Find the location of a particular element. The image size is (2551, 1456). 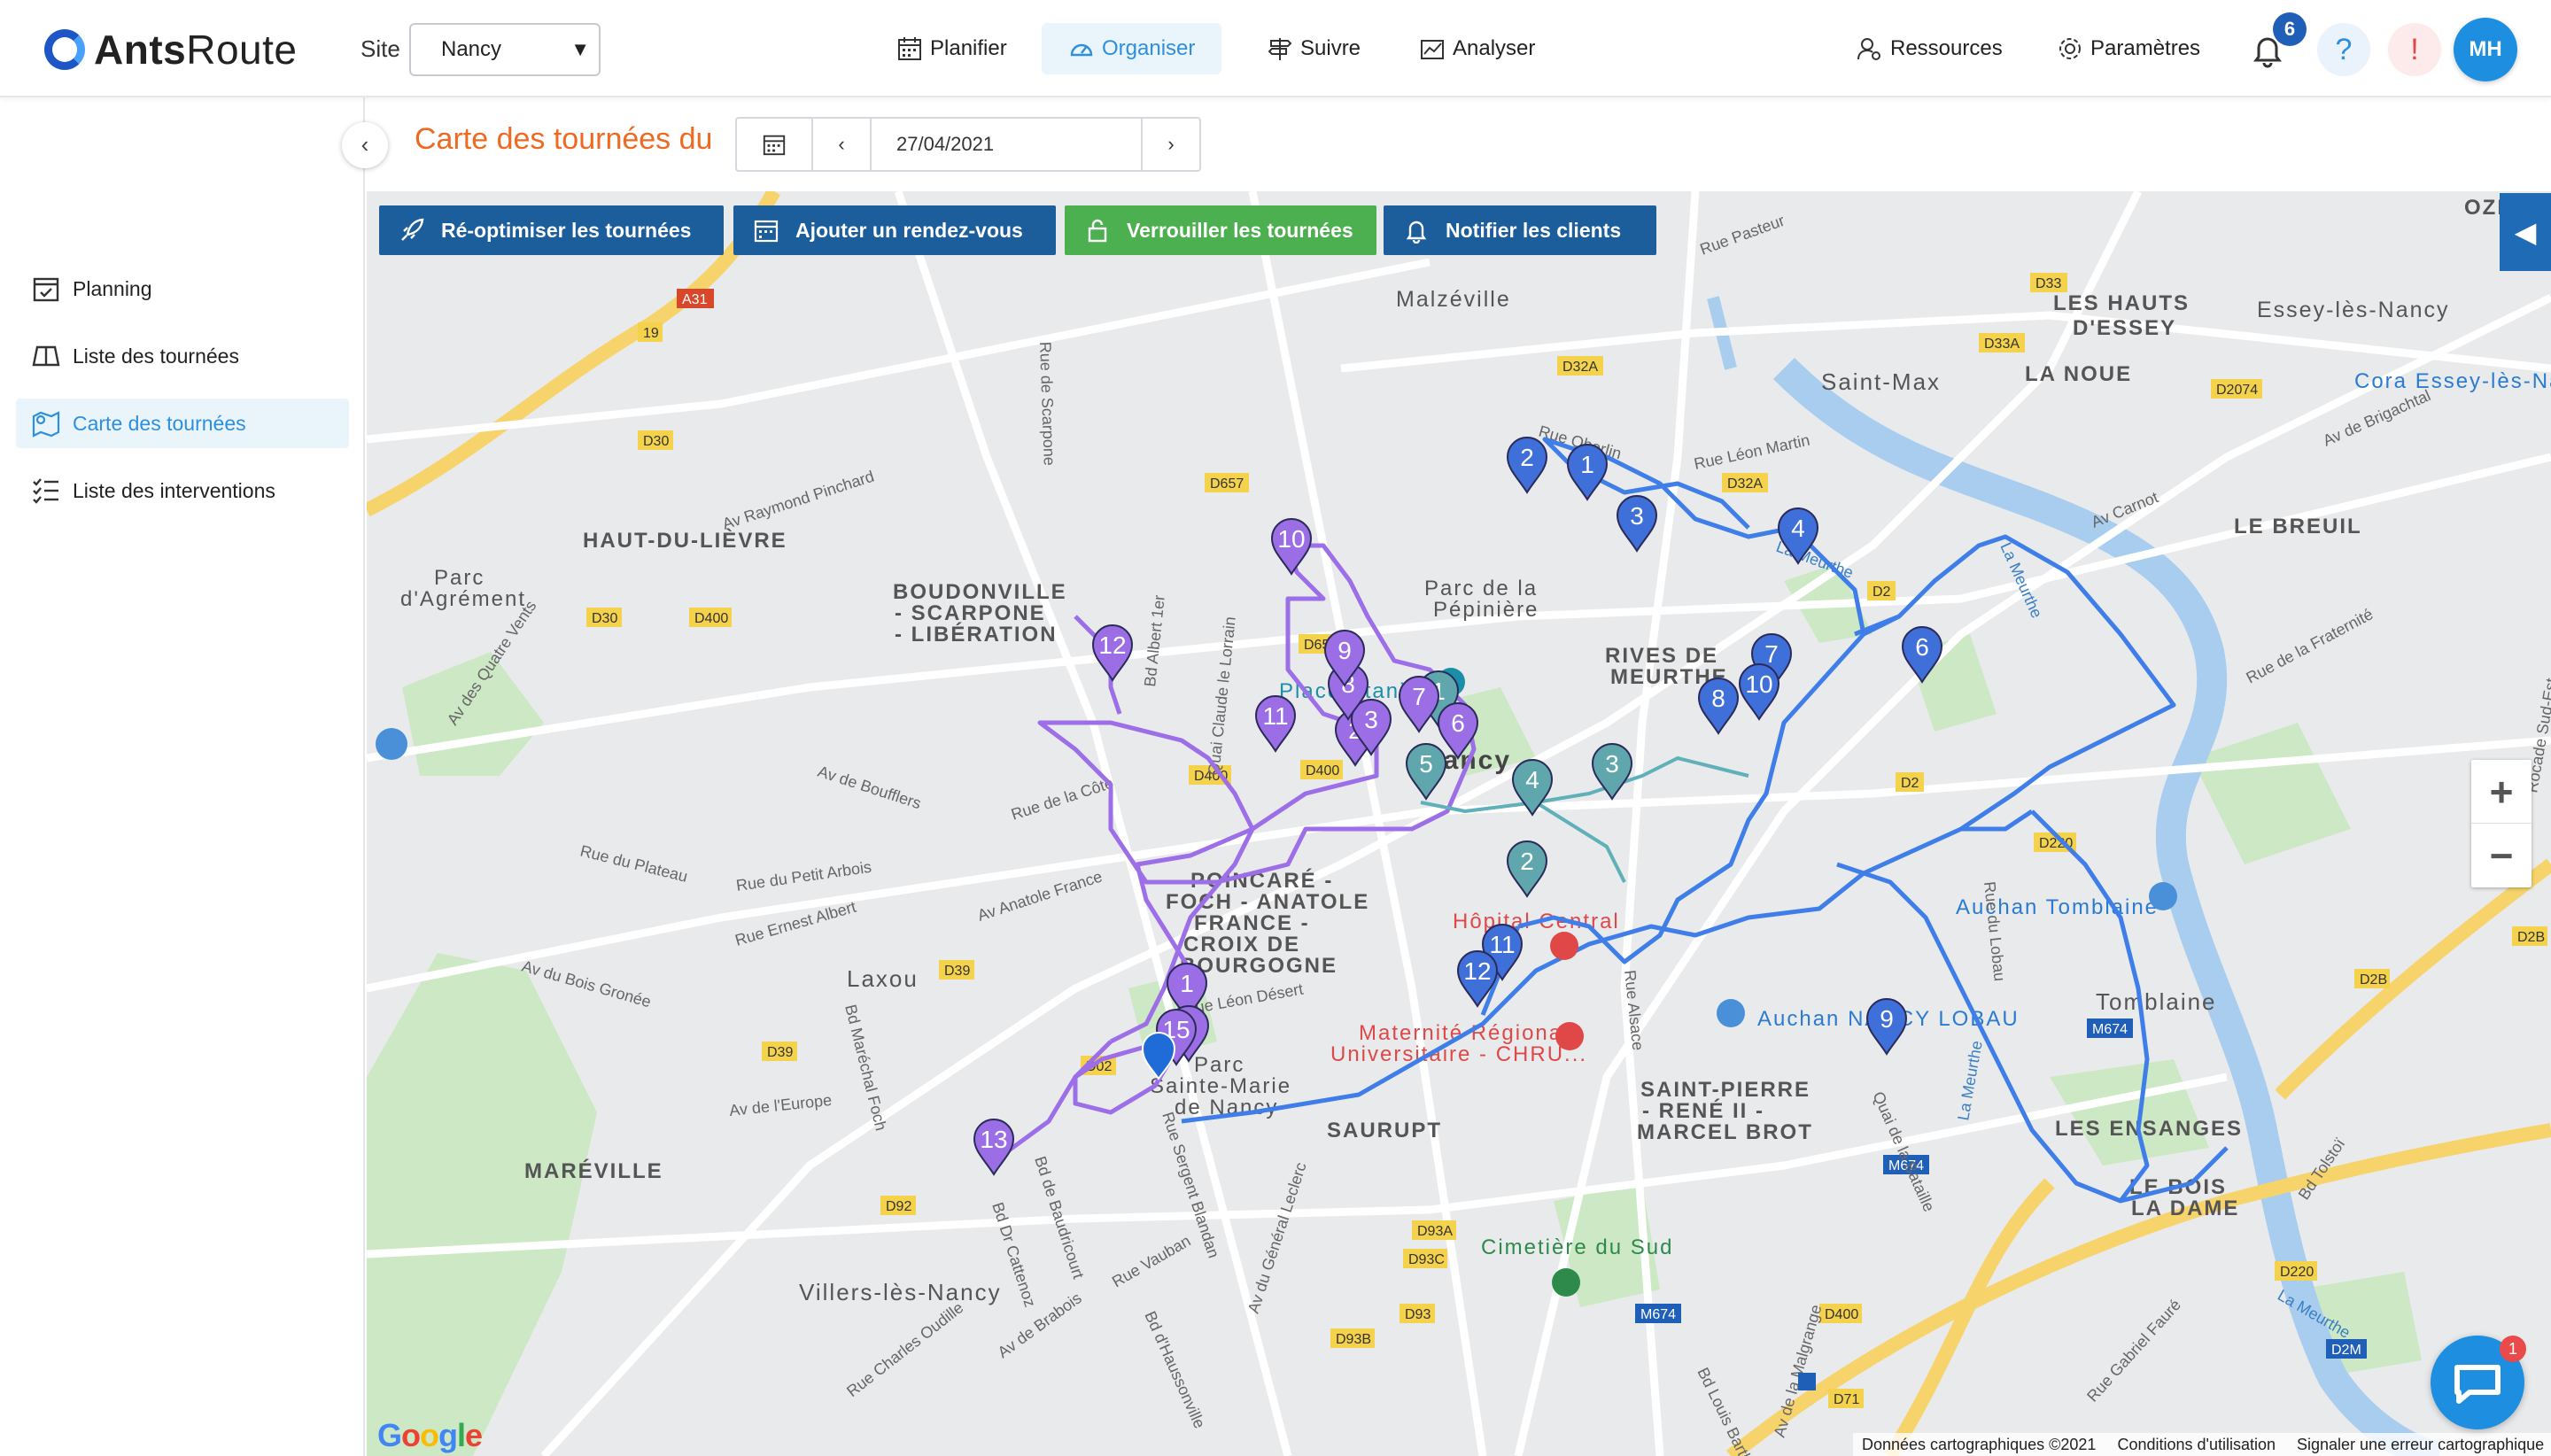

svg-text: - LIBÉRATION is located at coordinates (976, 634).